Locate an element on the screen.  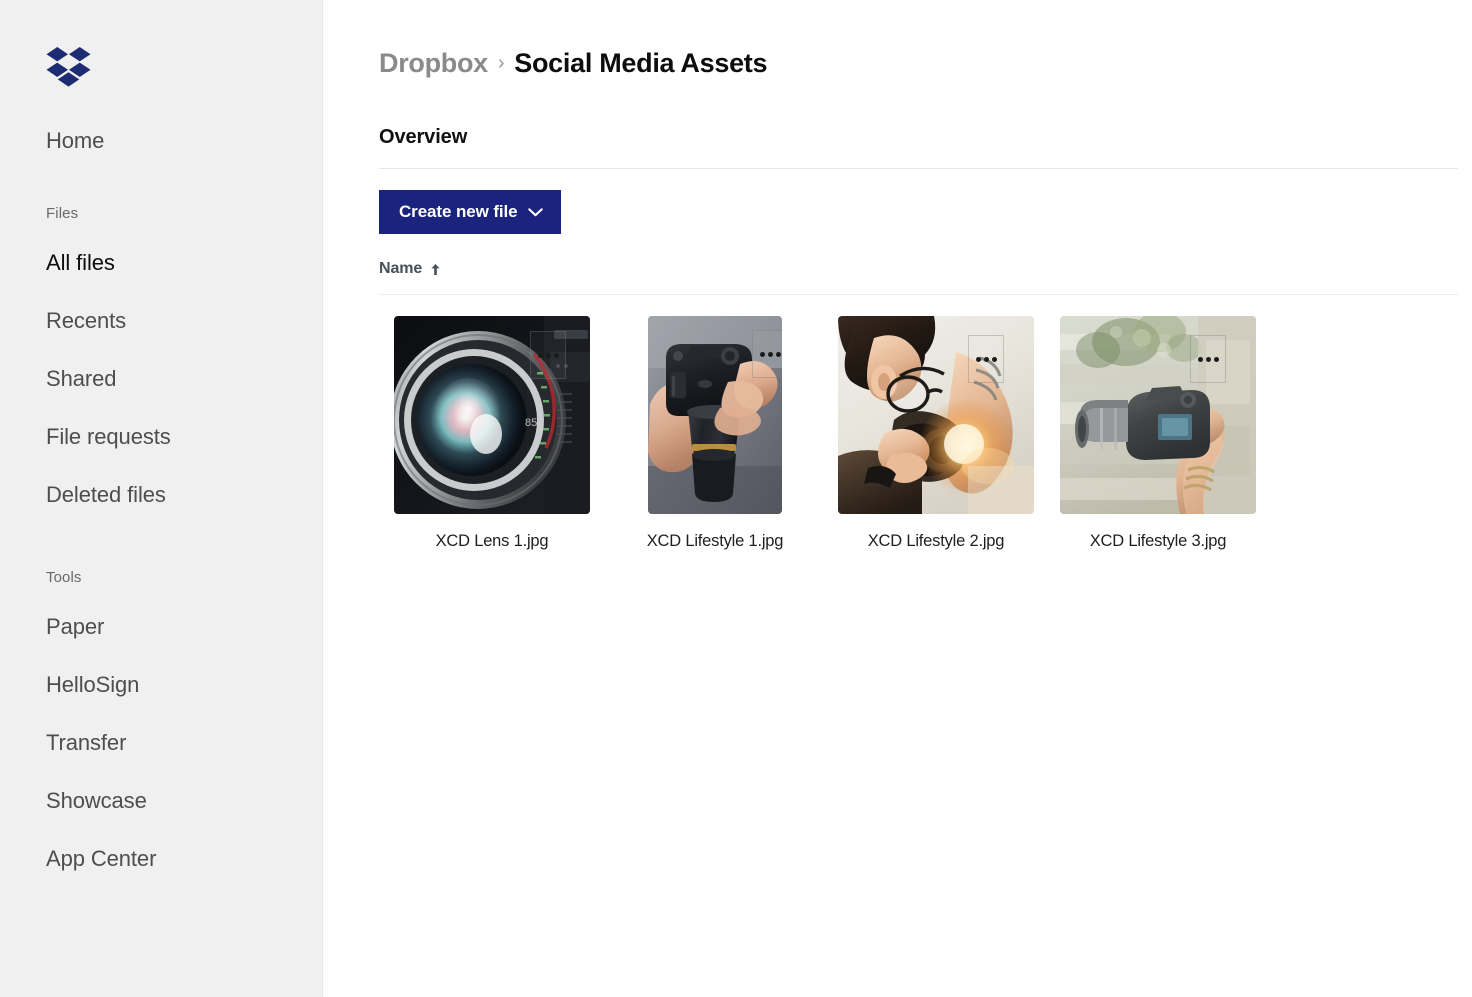
file-tile: XCD Lifestyle 3.jpg is located at coordinates (1158, 433).